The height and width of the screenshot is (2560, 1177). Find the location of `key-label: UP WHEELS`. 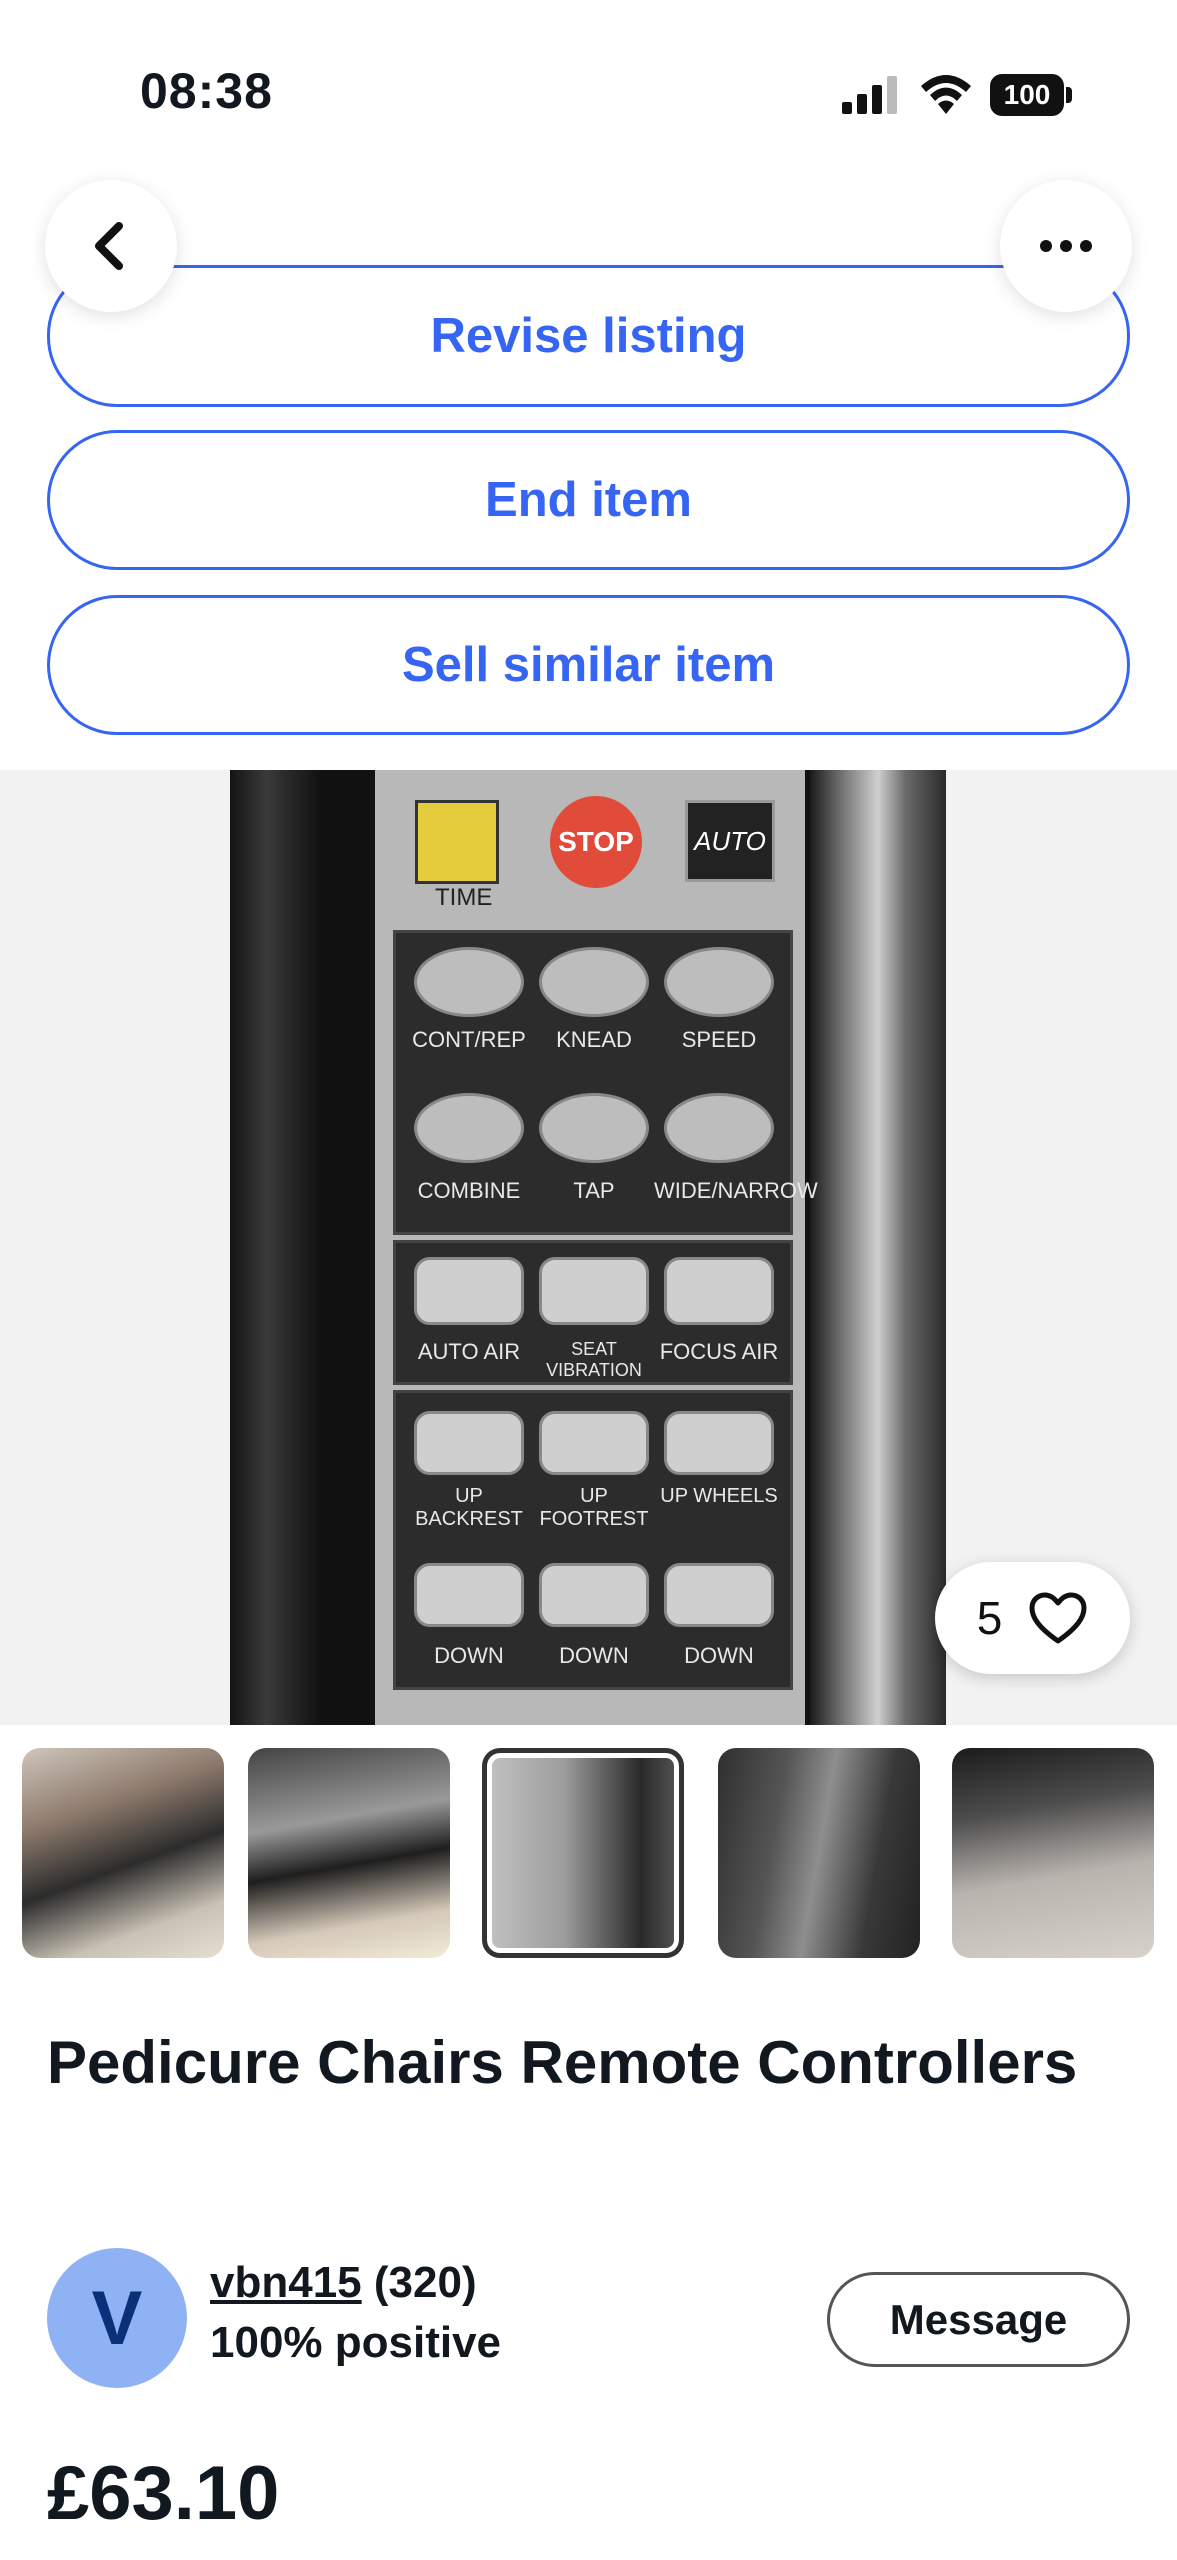

key-label: UP WHEELS is located at coordinates (719, 1496).